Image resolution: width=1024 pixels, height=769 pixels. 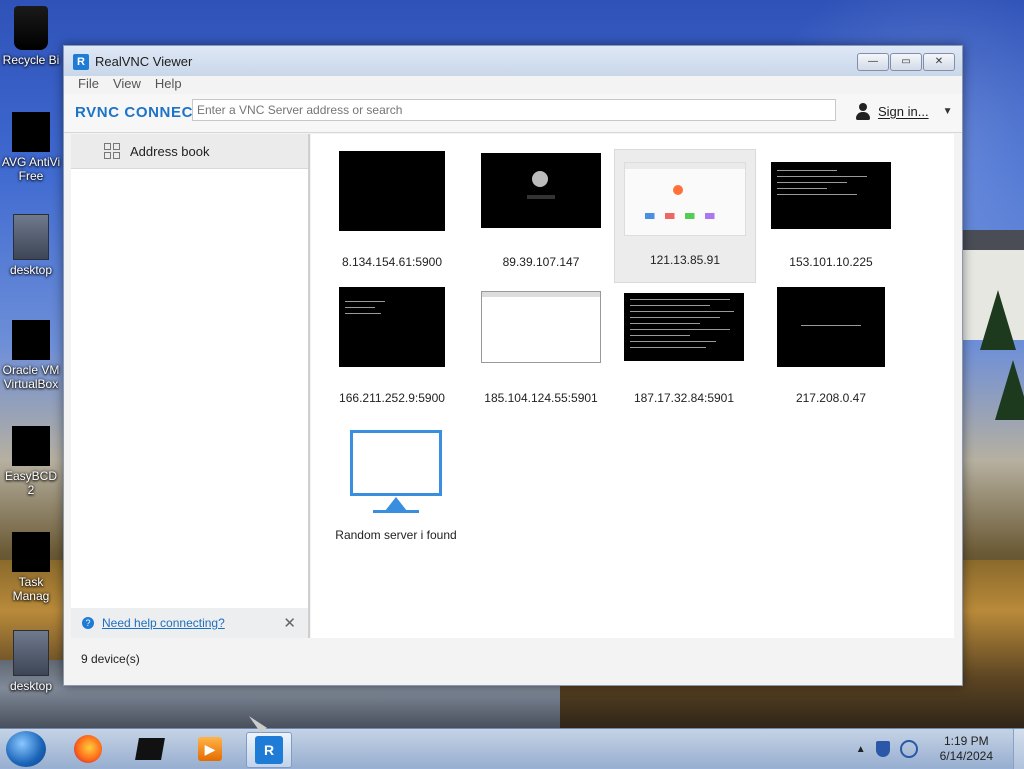 I want to click on password-field-mini, so click(x=541, y=197).